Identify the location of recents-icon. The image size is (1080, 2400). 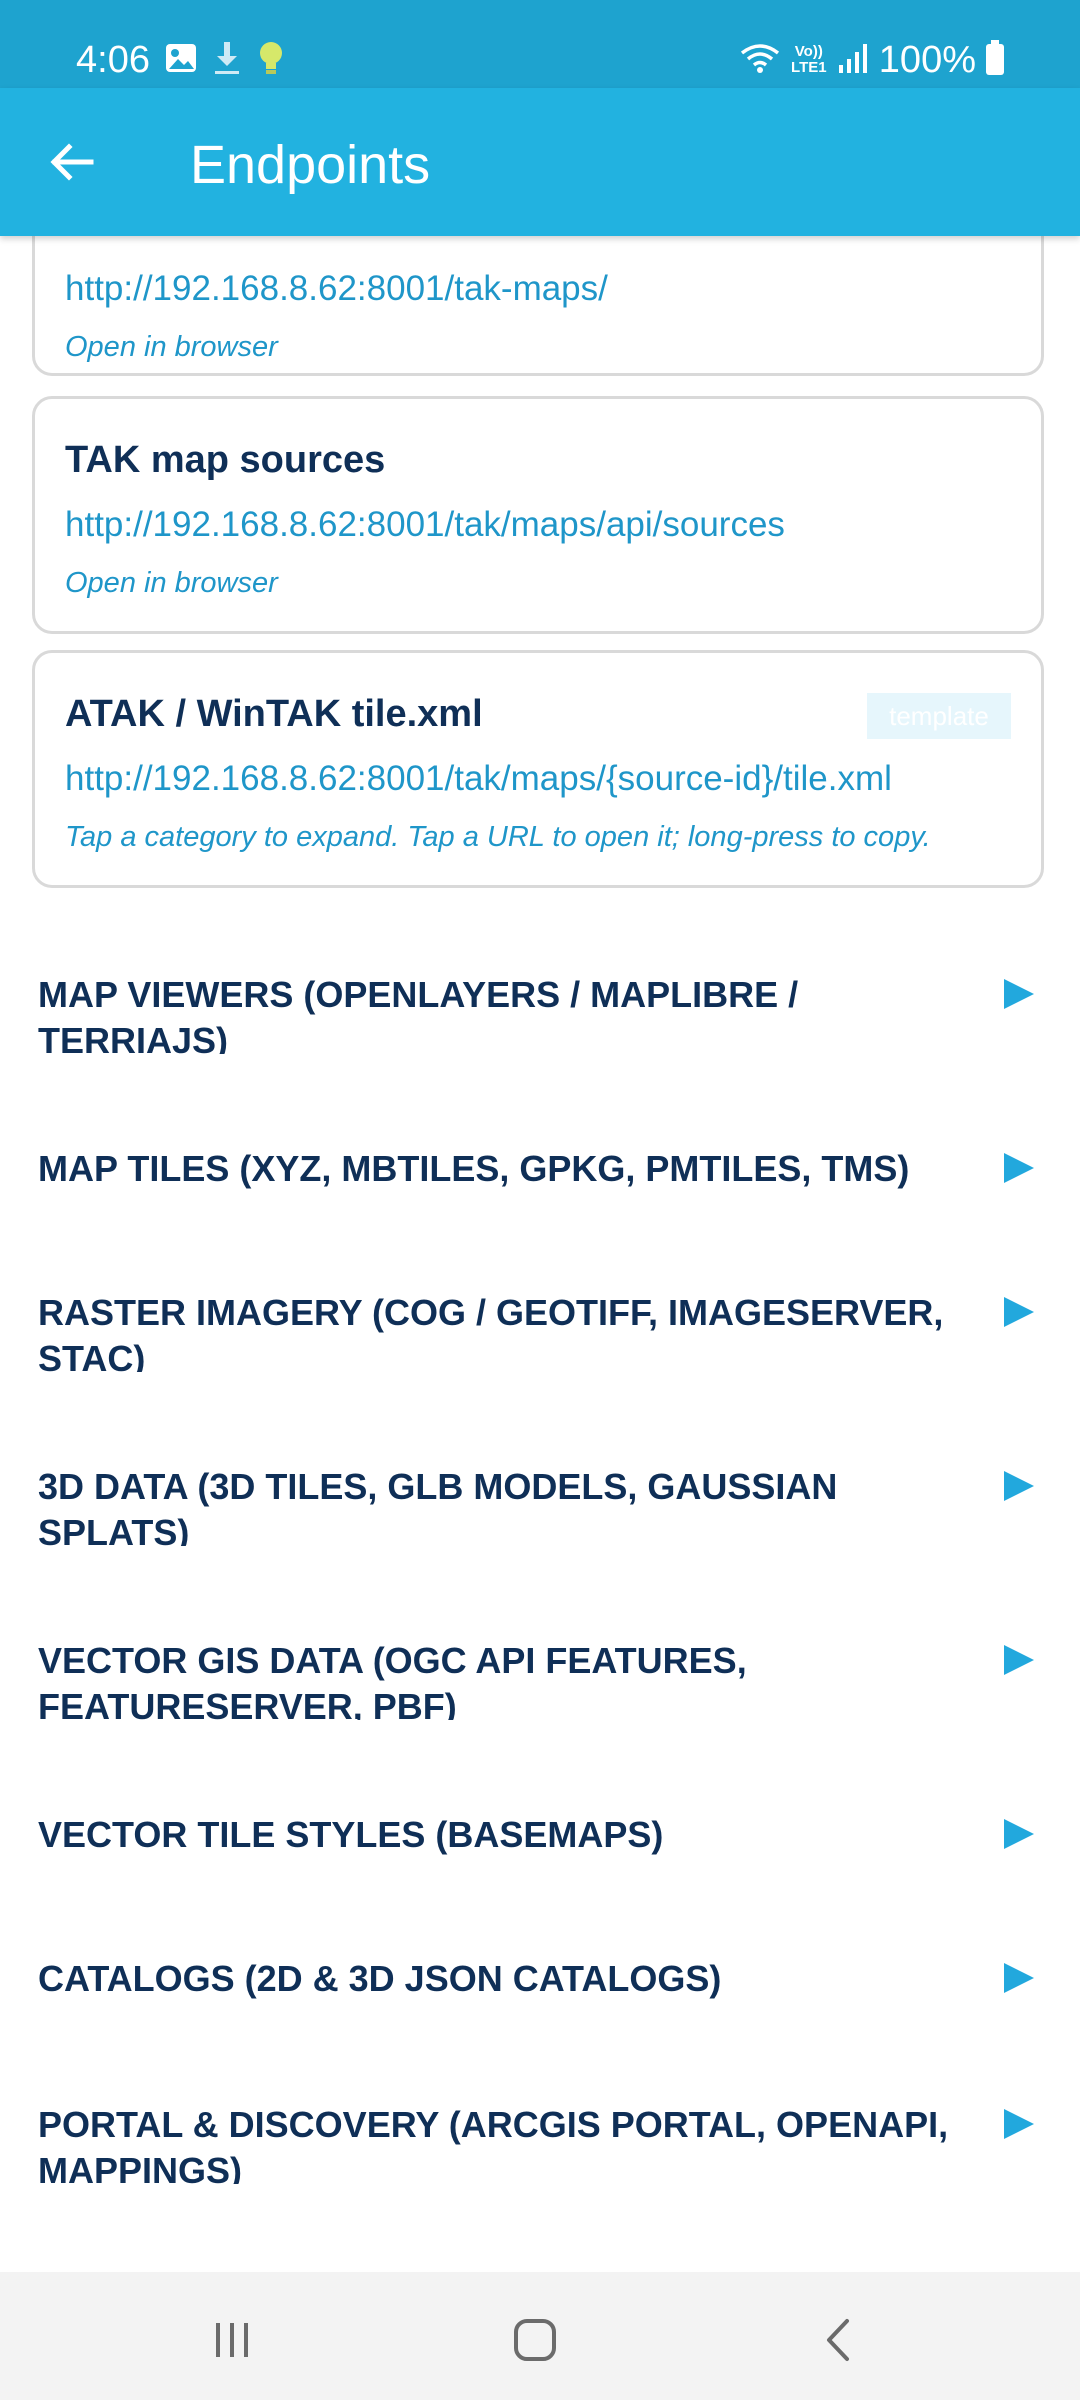
(232, 2340).